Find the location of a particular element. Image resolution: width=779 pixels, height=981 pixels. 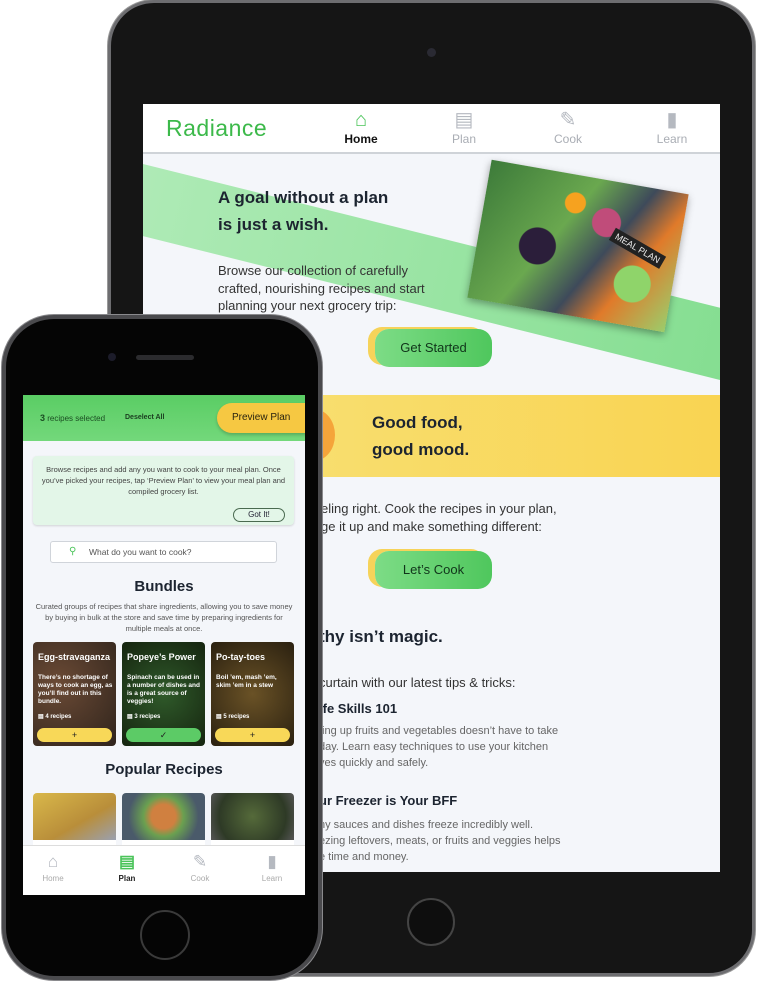

popular-recipes-title: Popular Recipes is located at coordinates (164, 769).